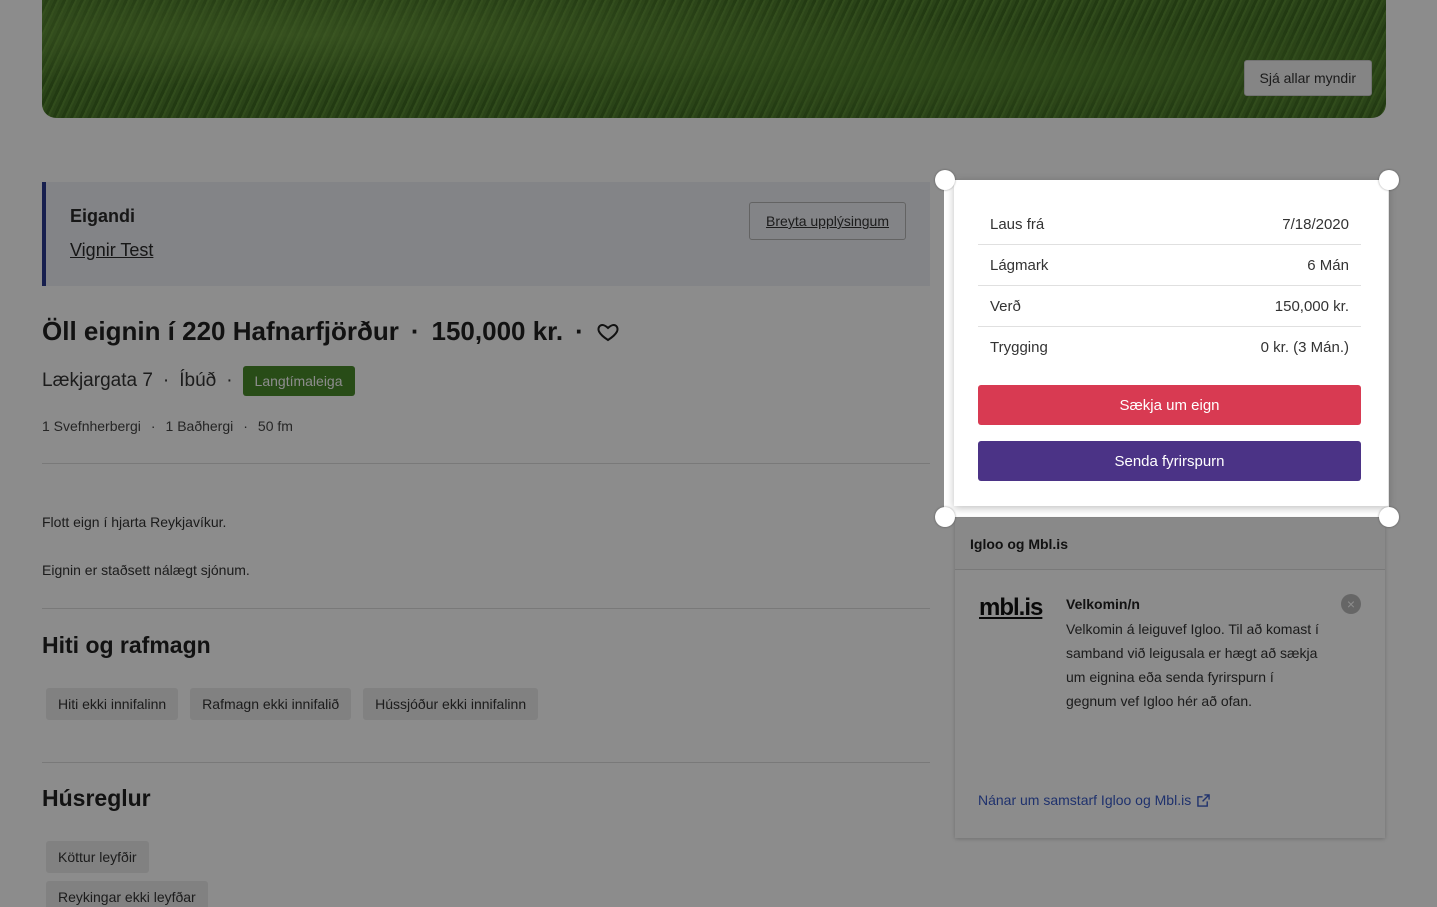 The width and height of the screenshot is (1437, 907). Describe the element at coordinates (91, 426) in the screenshot. I see `bedrooms: 1 Svefnherbergi` at that location.